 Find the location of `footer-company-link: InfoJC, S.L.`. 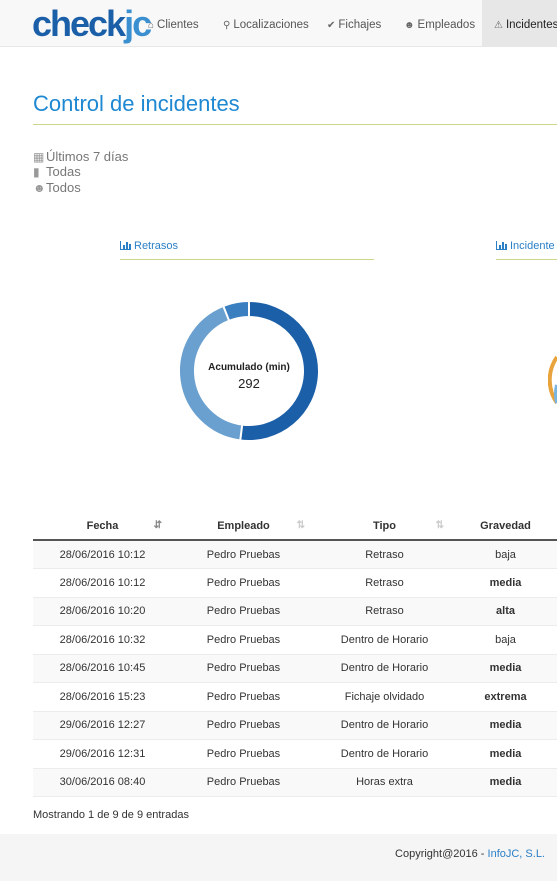

footer-company-link: InfoJC, S.L. is located at coordinates (516, 854).